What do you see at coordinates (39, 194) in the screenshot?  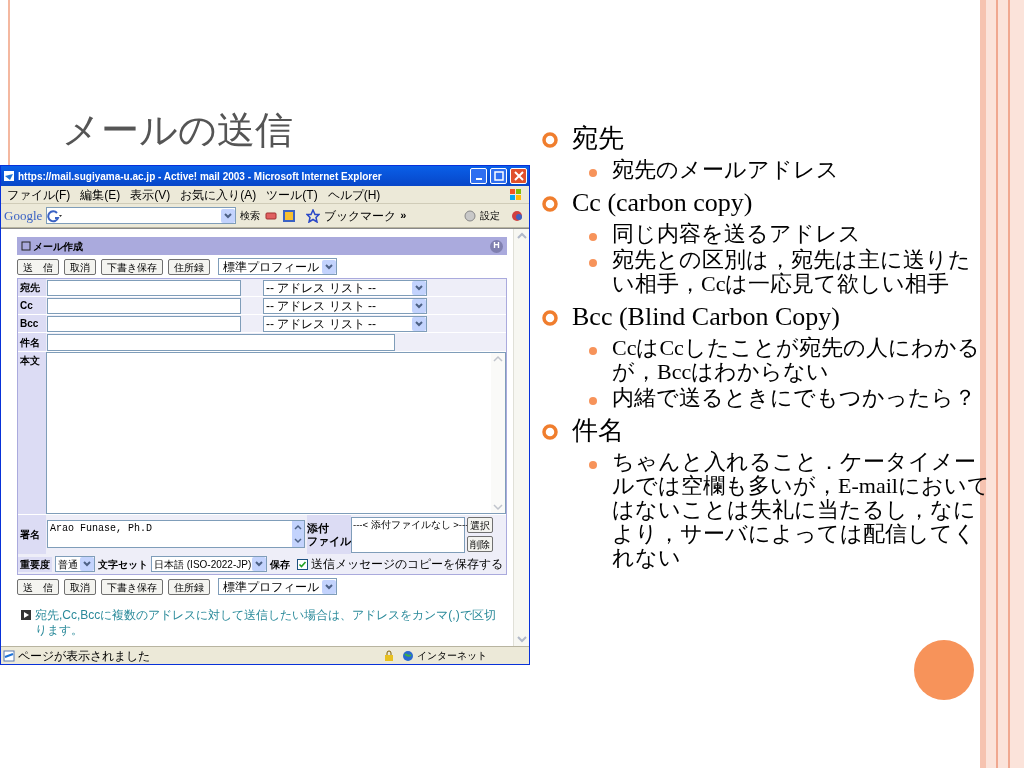 I see `menu-item: ファイル(F)` at bounding box center [39, 194].